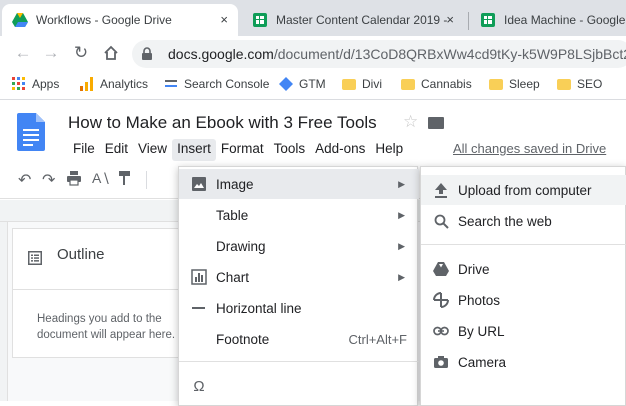 The width and height of the screenshot is (626, 406). What do you see at coordinates (299, 339) in the screenshot?
I see `insert-footnote-item: Footnote Ctrl+Alt+F` at bounding box center [299, 339].